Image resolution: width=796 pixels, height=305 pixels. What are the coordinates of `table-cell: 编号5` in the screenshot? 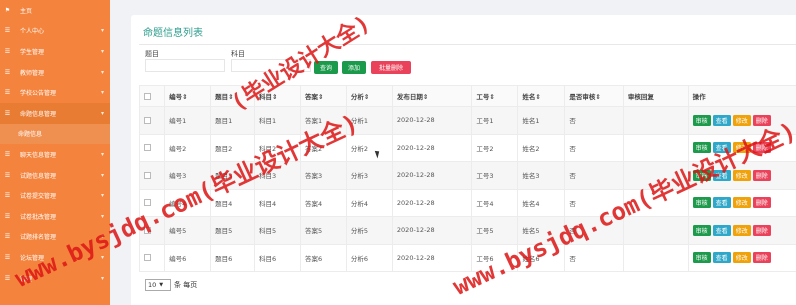 It's located at (188, 230).